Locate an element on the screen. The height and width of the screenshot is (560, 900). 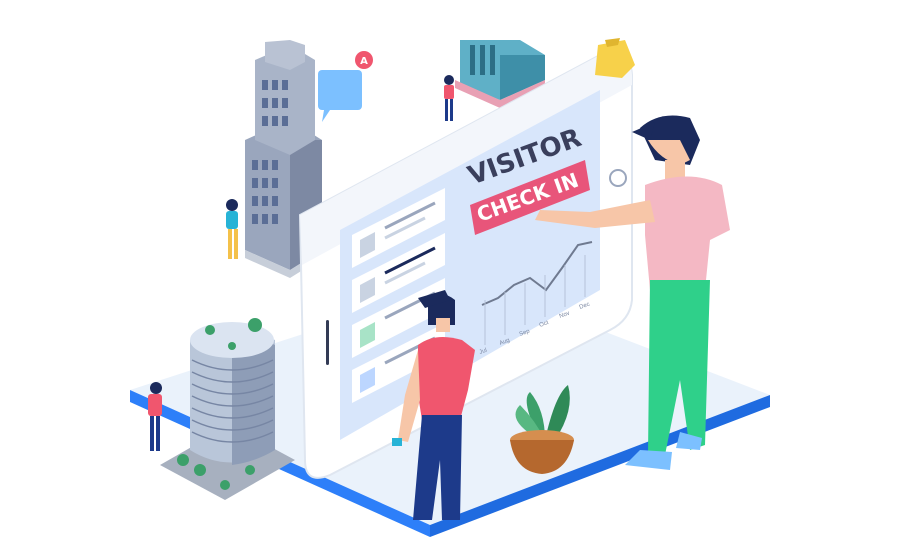
side-button is located at coordinates (327, 342).